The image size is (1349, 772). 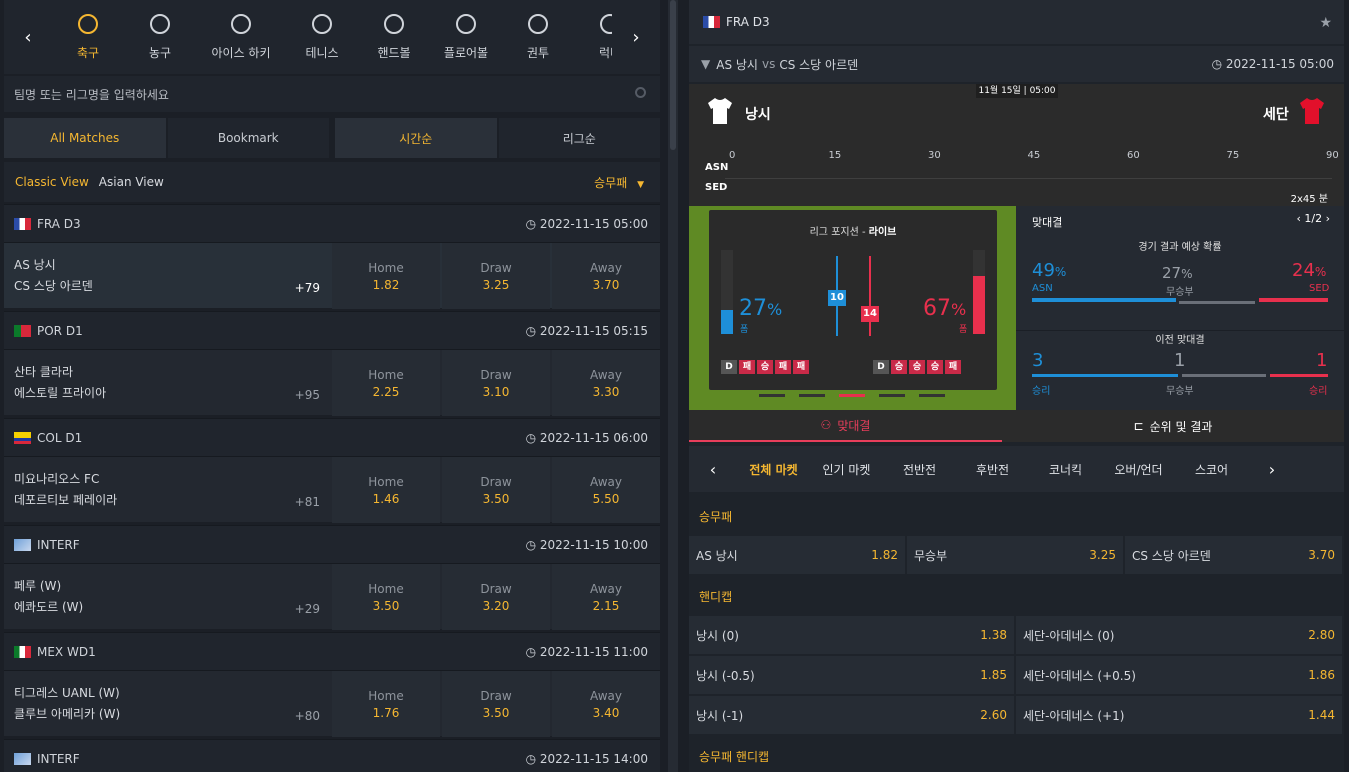 I want to click on league-time: ◷ 2022-11-15 10:00, so click(x=587, y=545).